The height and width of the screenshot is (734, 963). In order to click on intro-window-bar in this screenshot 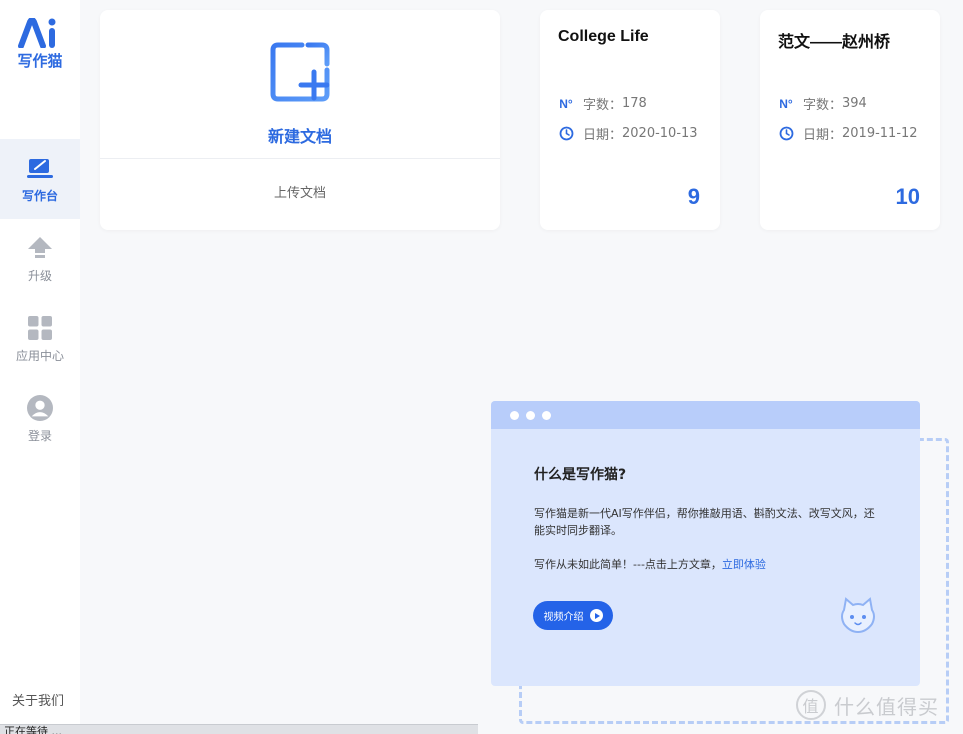, I will do `click(705, 415)`.